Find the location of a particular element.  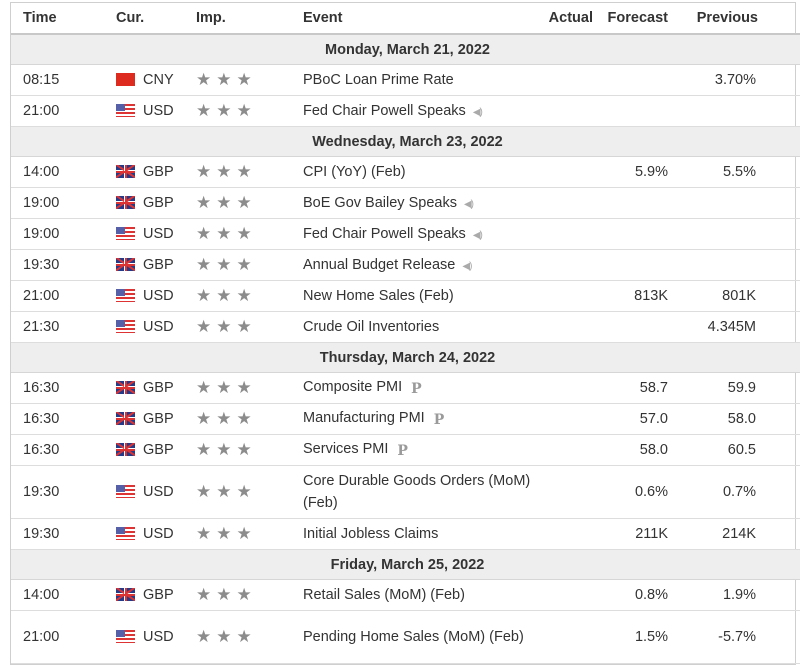

event-name-cell: Initial Jobless Claims is located at coordinates (417, 534).